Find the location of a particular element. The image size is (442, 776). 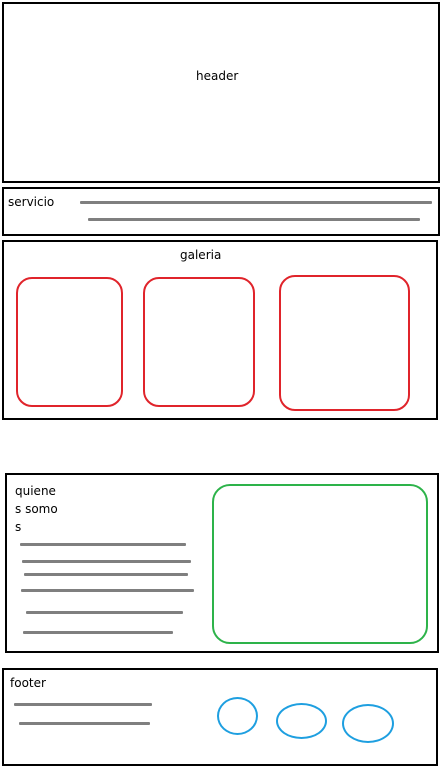

servicio-label: servicio is located at coordinates (31, 202).